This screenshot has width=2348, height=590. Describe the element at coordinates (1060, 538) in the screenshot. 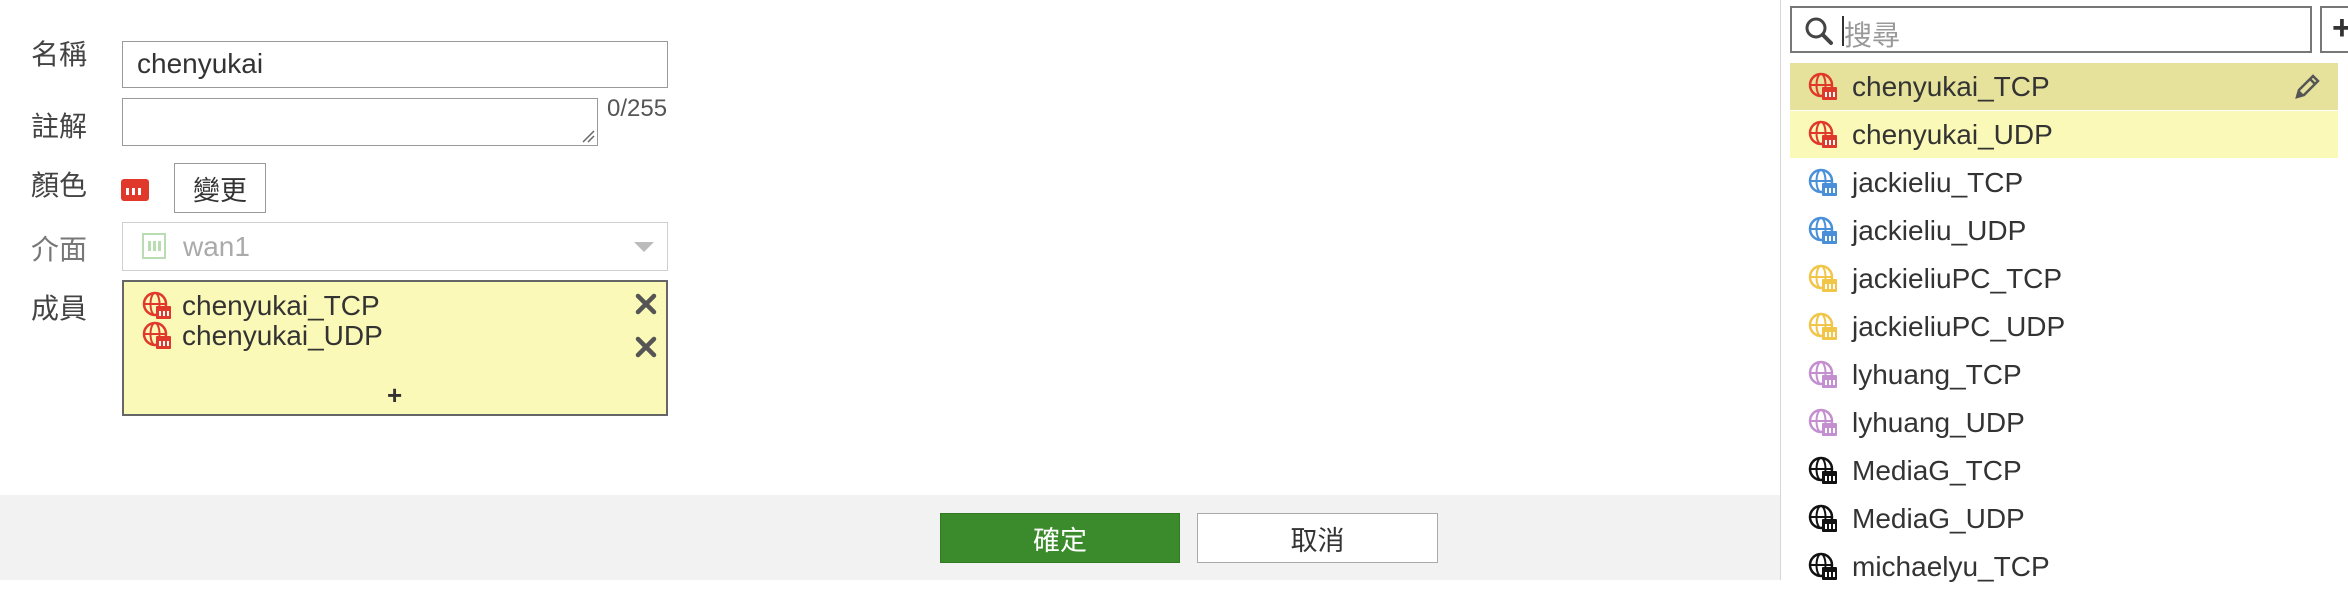

I see `ok-button: 確定` at that location.